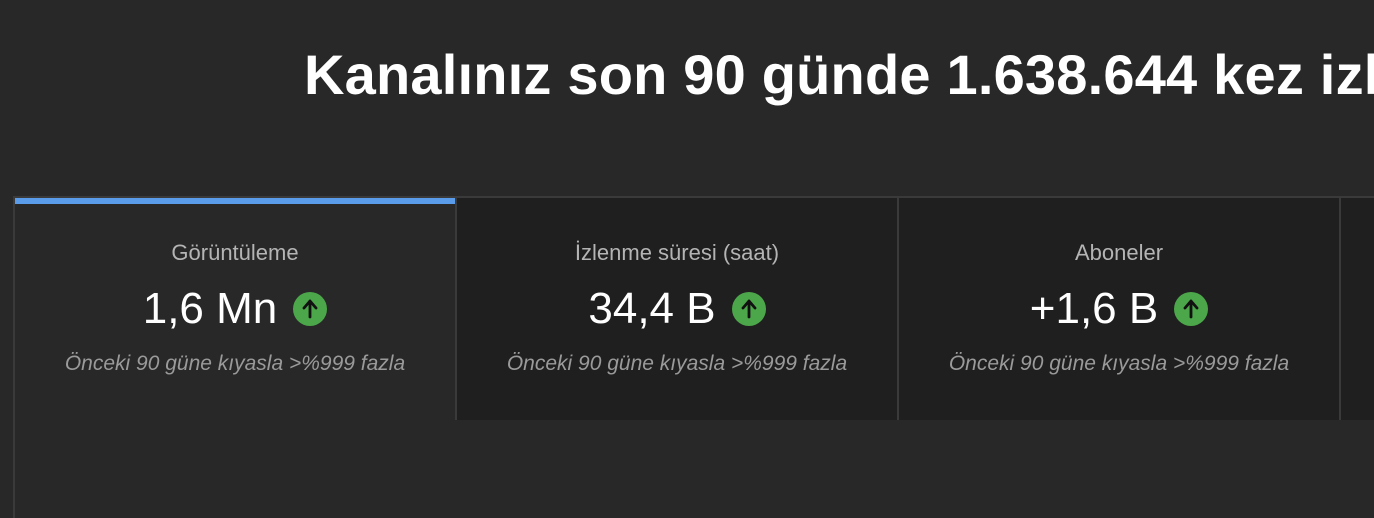 This screenshot has width=1374, height=518. Describe the element at coordinates (210, 308) in the screenshot. I see `metric-value: 1,6 Mn` at that location.